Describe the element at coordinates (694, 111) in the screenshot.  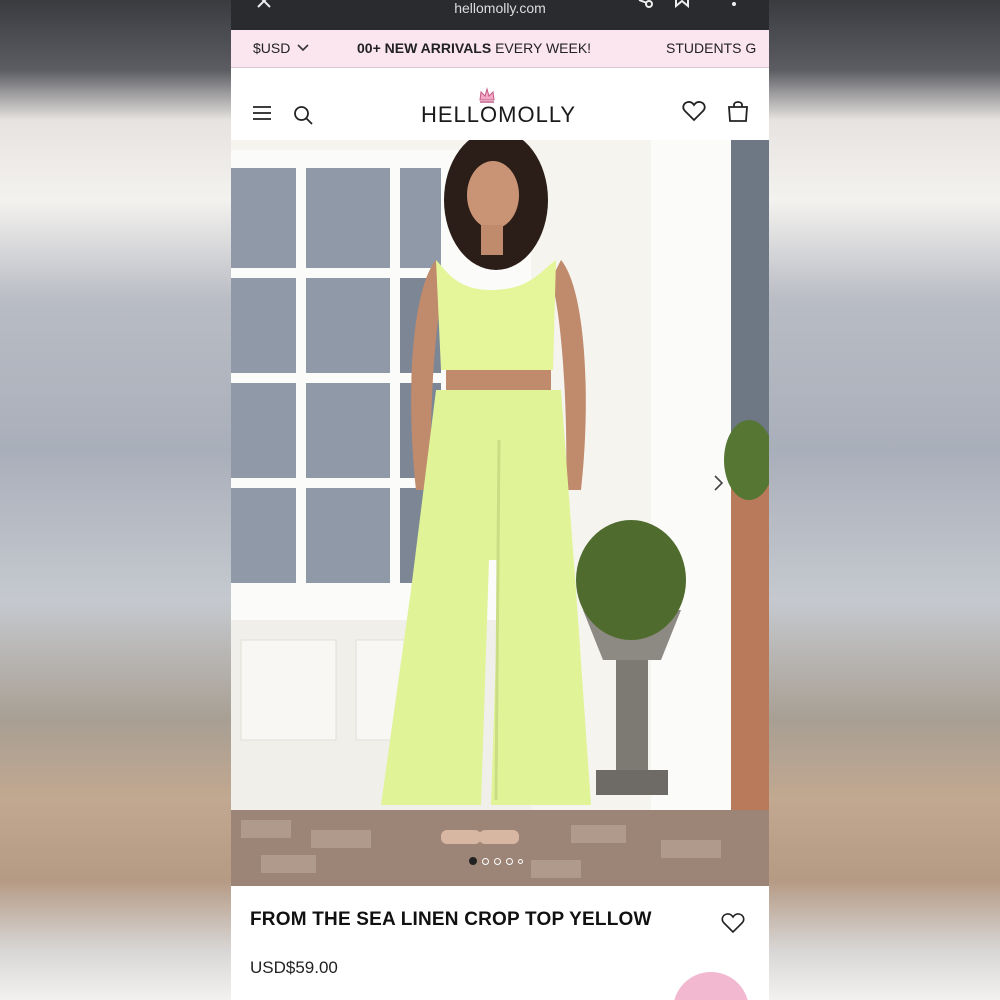
I see `heart-icon` at that location.